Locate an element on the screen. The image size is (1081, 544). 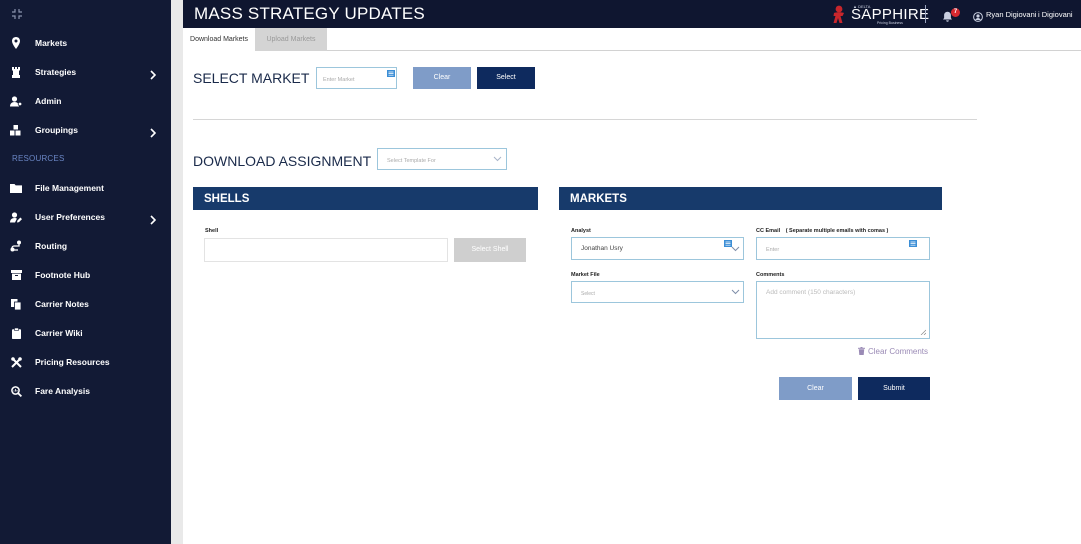
sidebar-item-label: Markets is located at coordinates (51, 43).